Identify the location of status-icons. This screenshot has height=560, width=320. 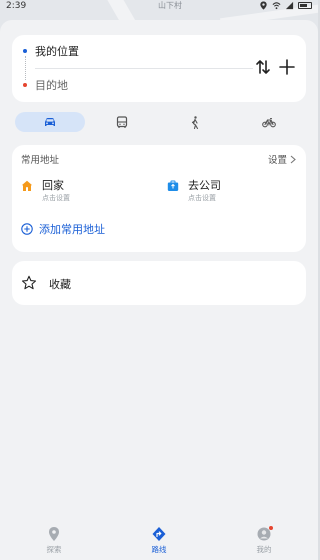
(285, 5).